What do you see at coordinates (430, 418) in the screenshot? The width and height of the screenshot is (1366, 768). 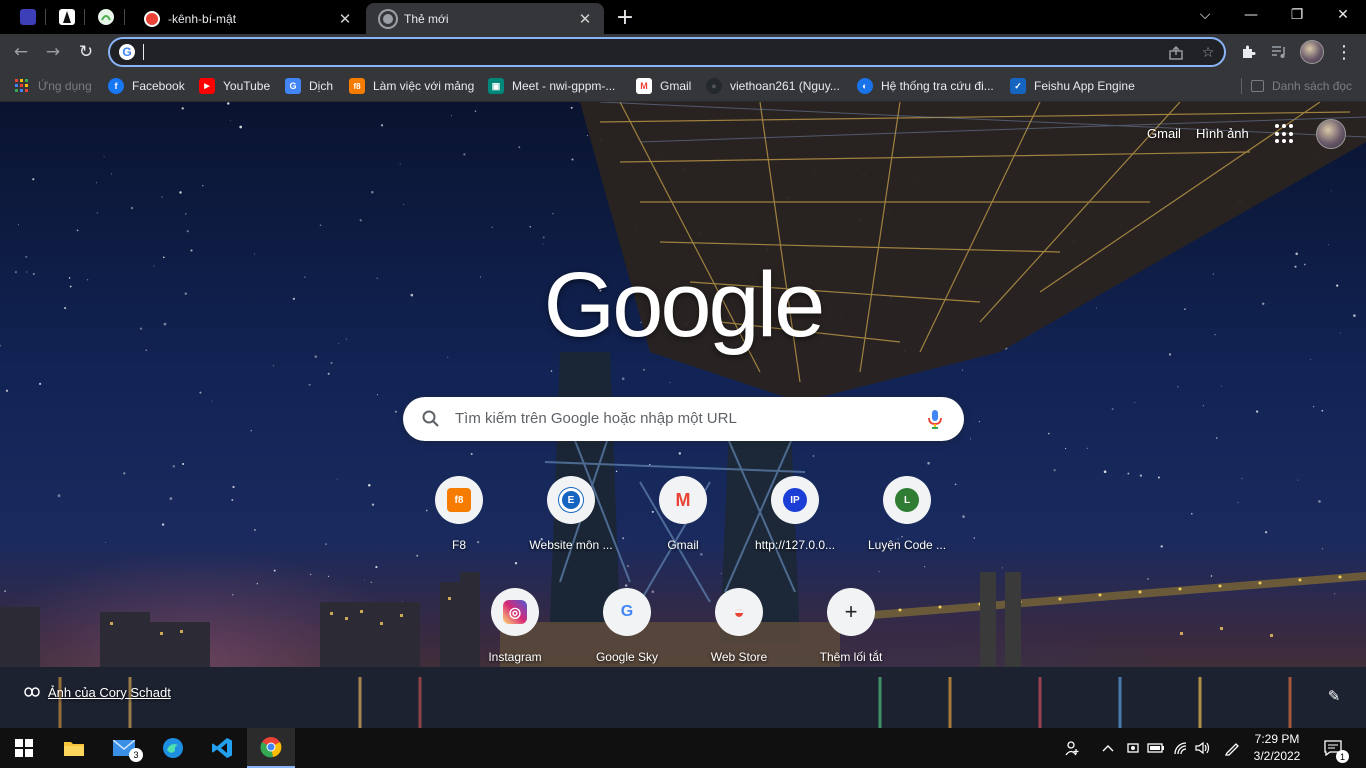 I see `search-icon` at bounding box center [430, 418].